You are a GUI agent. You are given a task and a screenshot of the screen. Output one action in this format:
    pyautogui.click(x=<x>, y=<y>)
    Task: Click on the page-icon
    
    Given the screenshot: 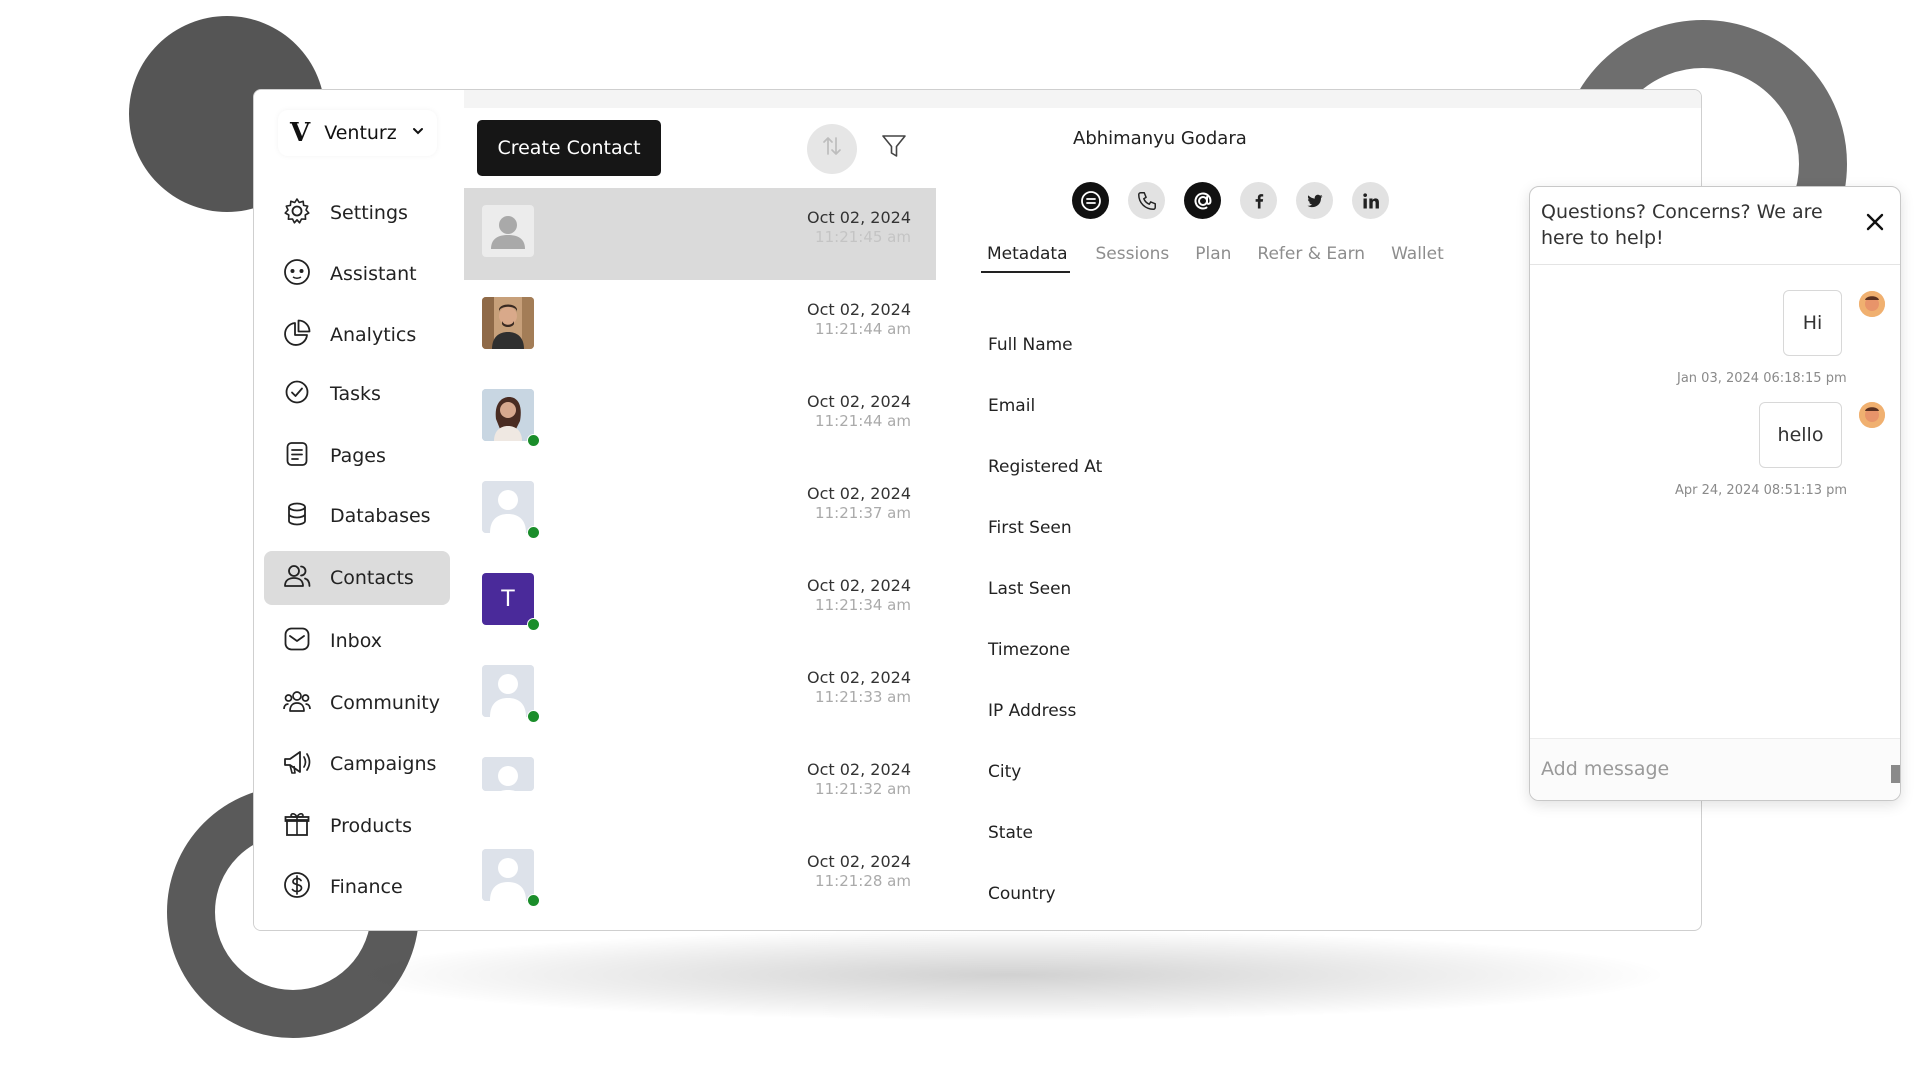 What is the action you would take?
    pyautogui.click(x=297, y=456)
    